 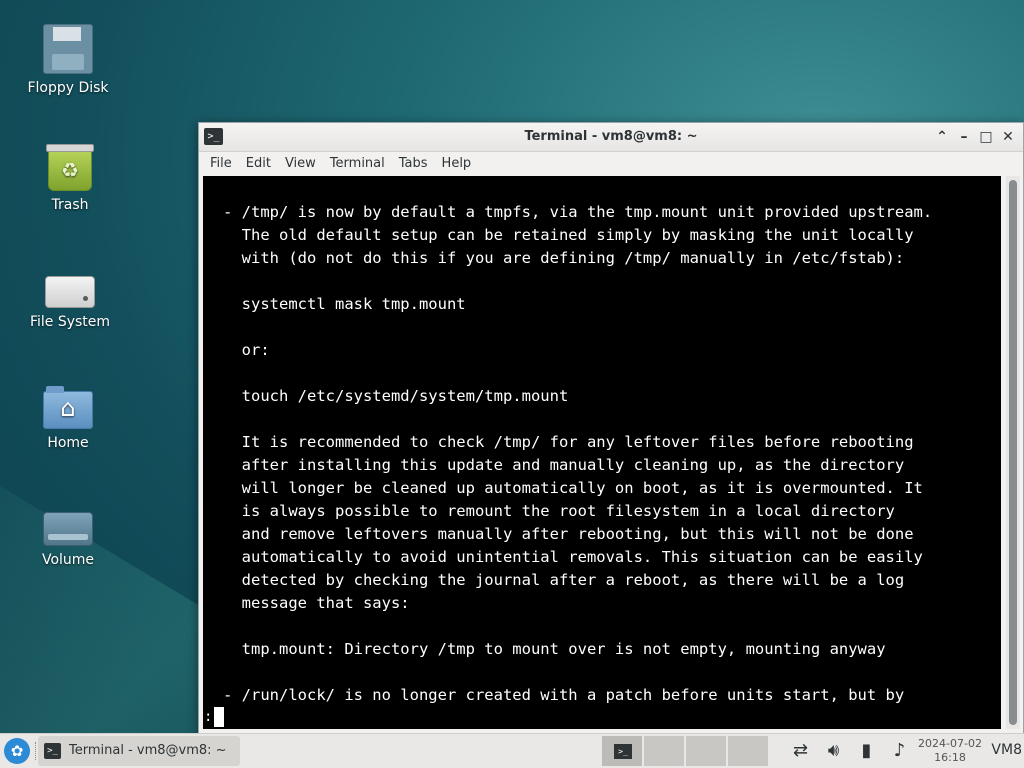 I want to click on menu-help: Help, so click(x=457, y=164).